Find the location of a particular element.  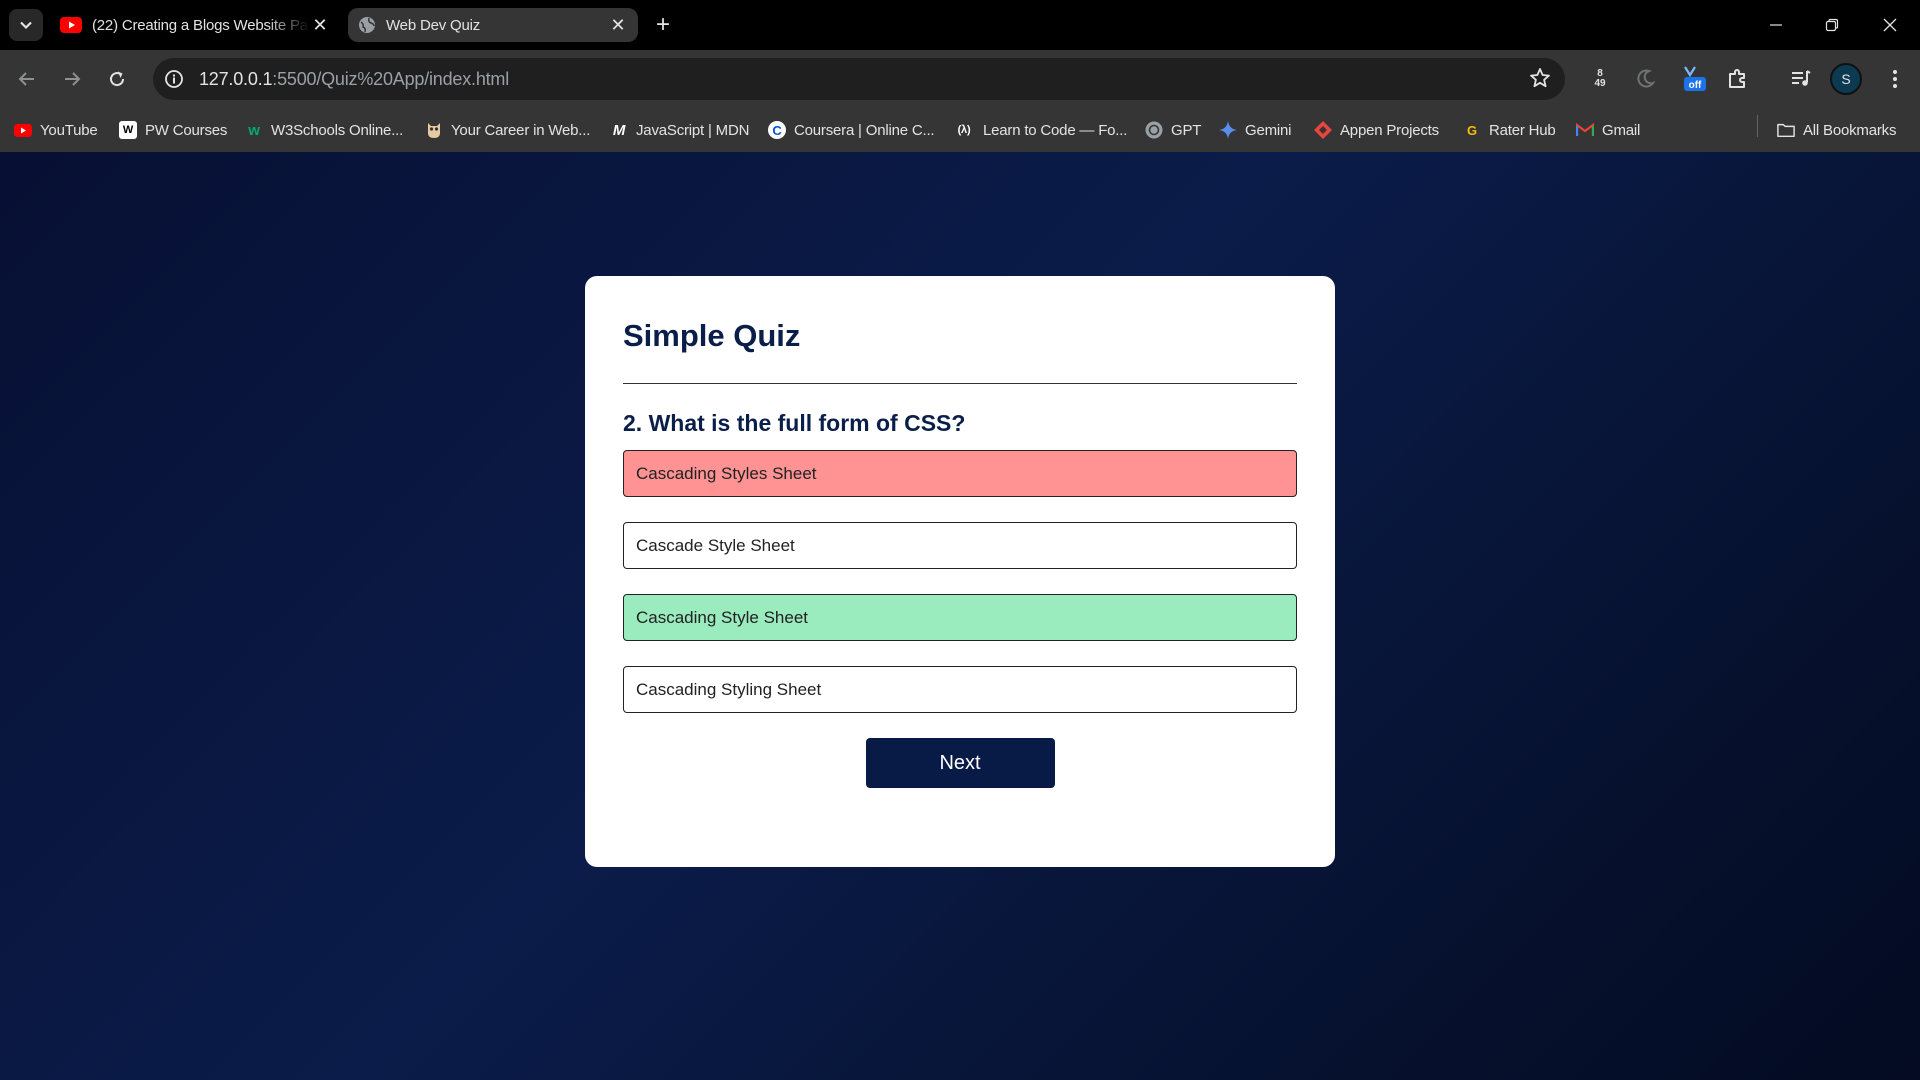

mdn-icon: M is located at coordinates (619, 130).